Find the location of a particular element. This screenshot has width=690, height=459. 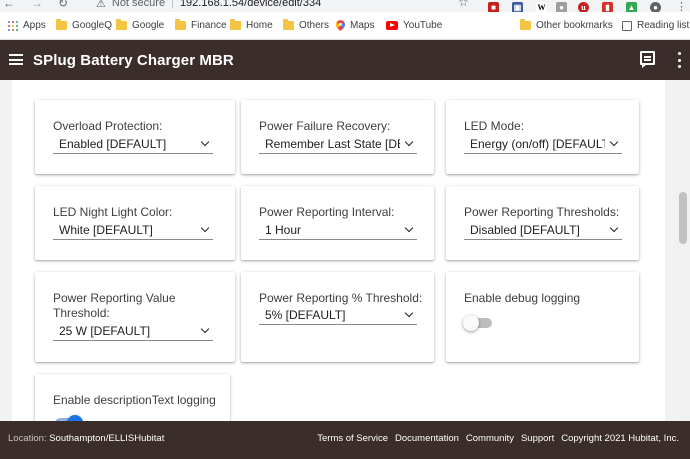

bookmark-others: Others is located at coordinates (306, 25).